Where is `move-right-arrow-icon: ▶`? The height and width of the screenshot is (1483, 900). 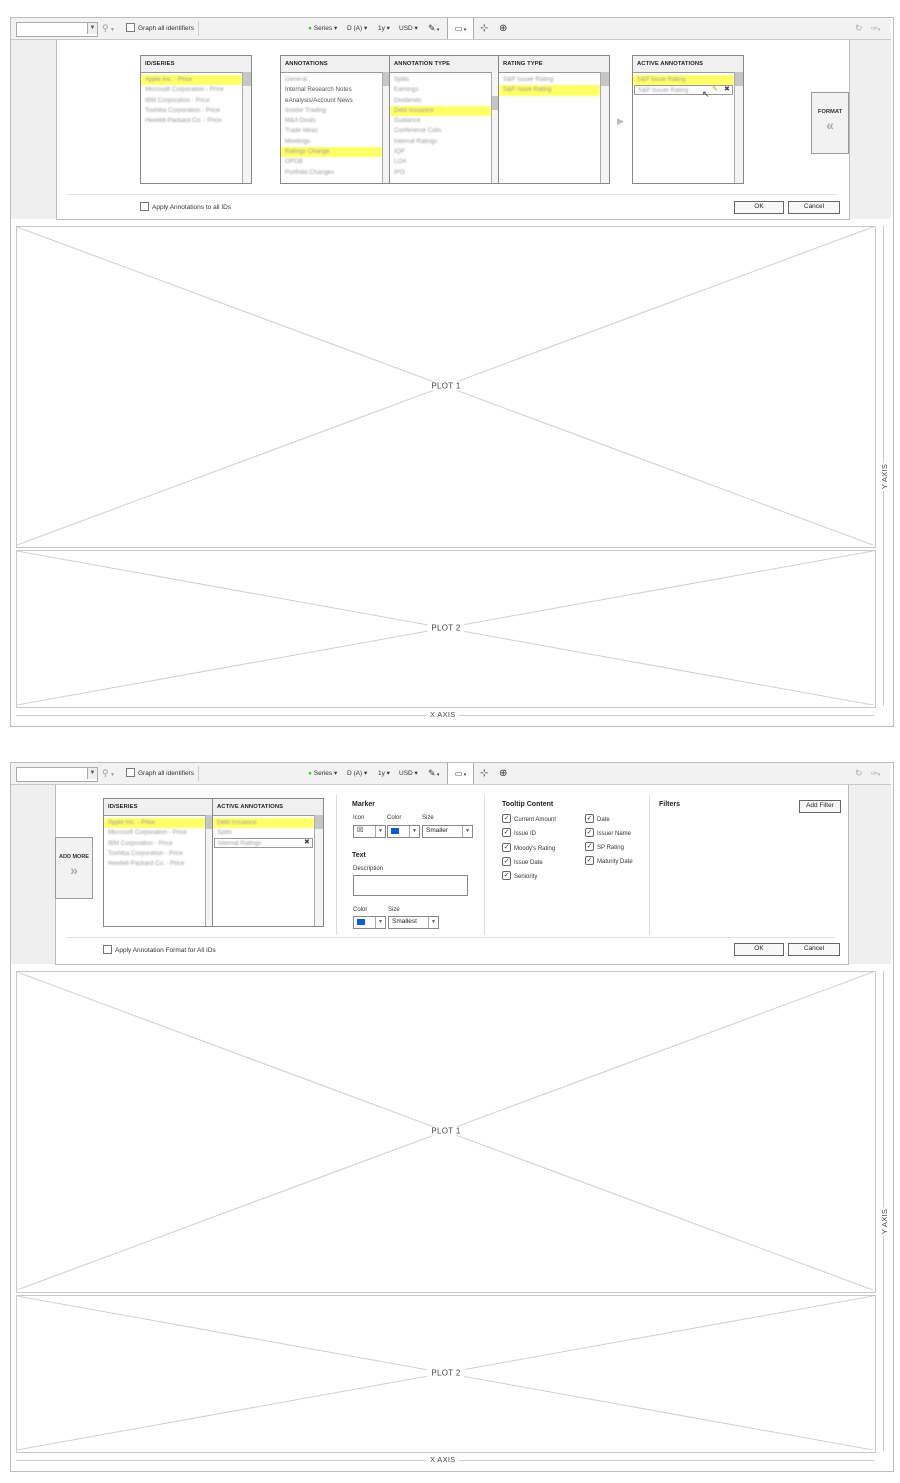
move-right-arrow-icon: ▶ is located at coordinates (620, 121).